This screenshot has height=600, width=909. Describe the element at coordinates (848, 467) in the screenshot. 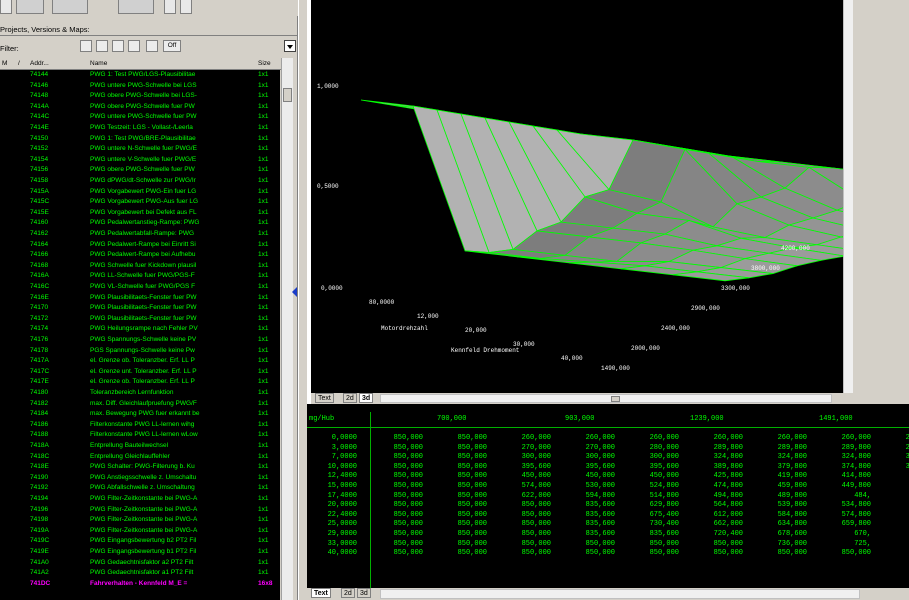

I see `table-cell: 374,800` at that location.